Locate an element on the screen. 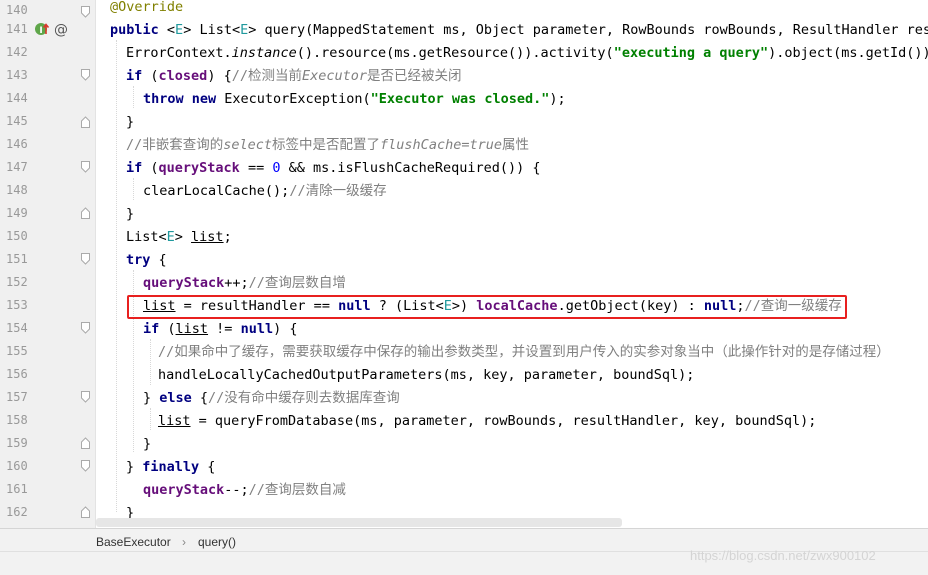  code-line: } finally { is located at coordinates (171, 467).